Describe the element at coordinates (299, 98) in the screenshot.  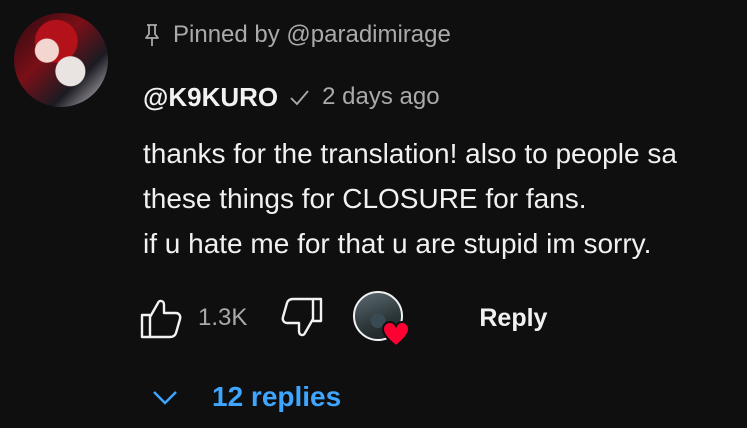
I see `verified-check-icon` at that location.